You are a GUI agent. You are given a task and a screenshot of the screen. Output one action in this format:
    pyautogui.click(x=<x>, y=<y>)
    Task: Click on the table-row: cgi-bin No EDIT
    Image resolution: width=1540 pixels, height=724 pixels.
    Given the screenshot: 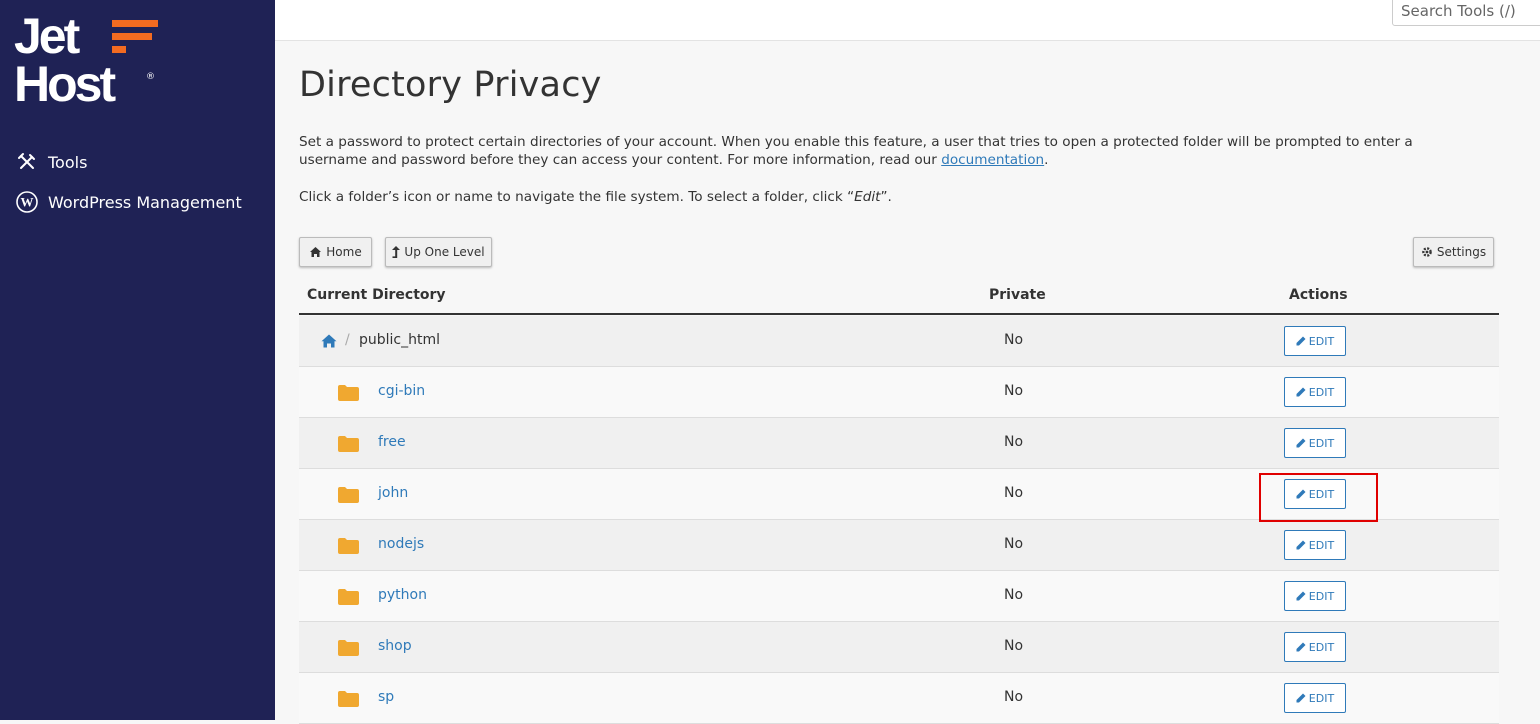 What is the action you would take?
    pyautogui.click(x=899, y=392)
    